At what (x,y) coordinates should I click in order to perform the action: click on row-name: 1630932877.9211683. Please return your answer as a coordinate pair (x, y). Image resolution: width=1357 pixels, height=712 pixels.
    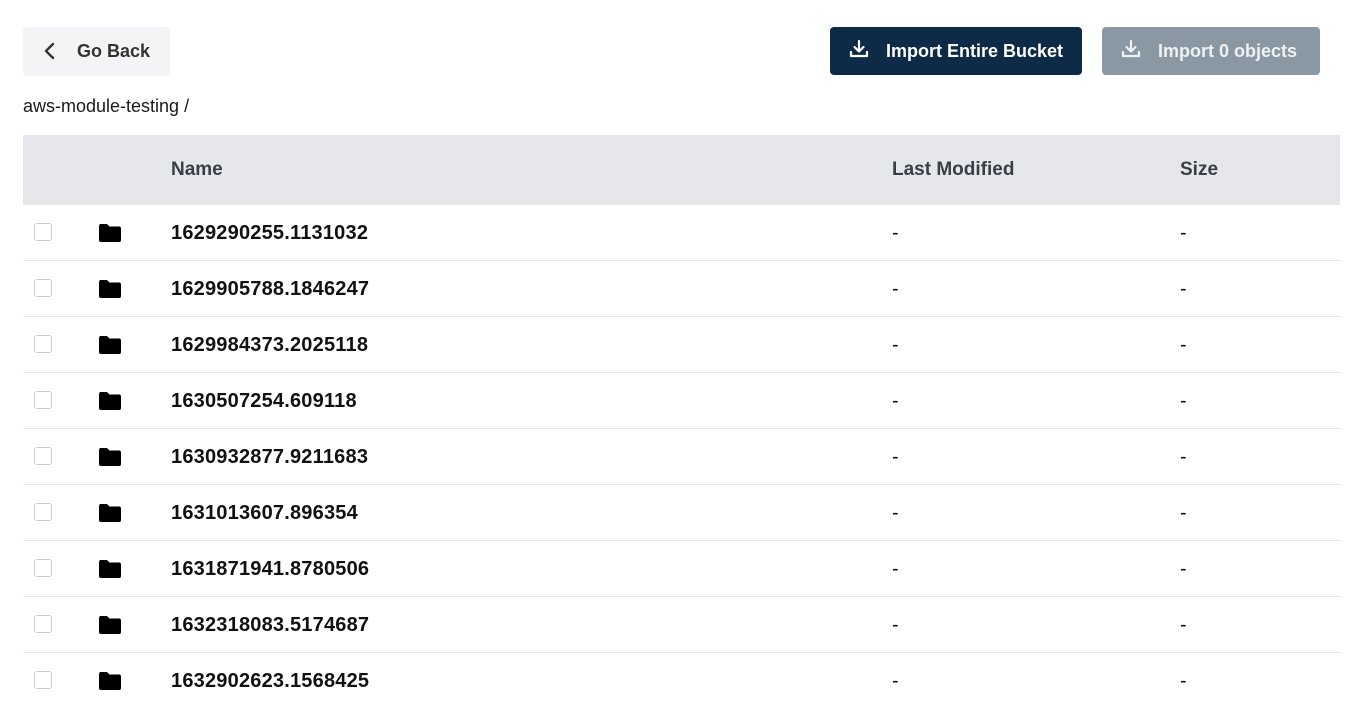
    Looking at the image, I should click on (269, 457).